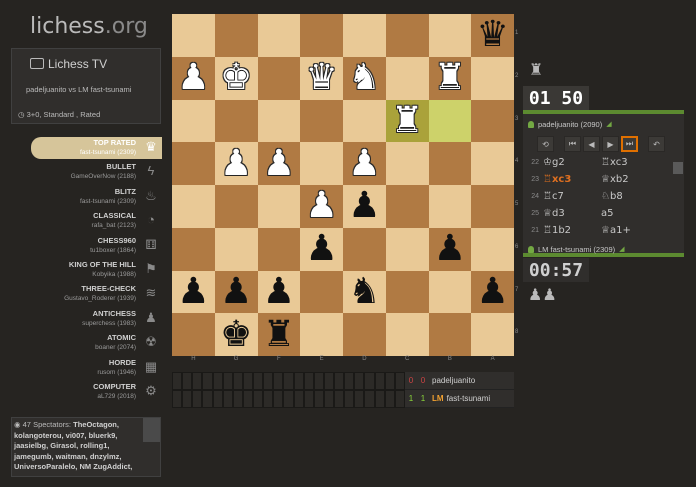 The image size is (696, 487). I want to click on white-knight: ♞, so click(364, 78).